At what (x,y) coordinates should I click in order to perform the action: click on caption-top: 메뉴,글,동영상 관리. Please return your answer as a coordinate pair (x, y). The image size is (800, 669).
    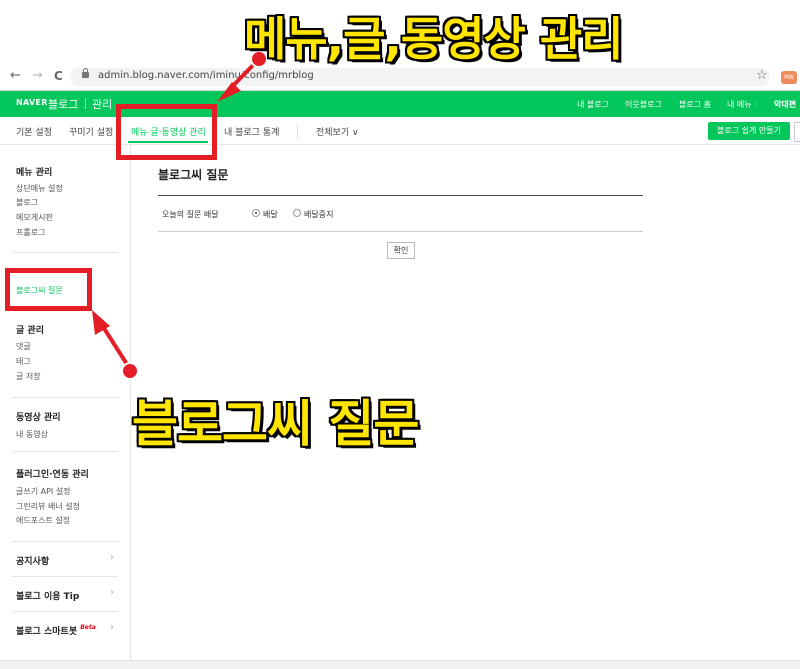
    Looking at the image, I should click on (434, 39).